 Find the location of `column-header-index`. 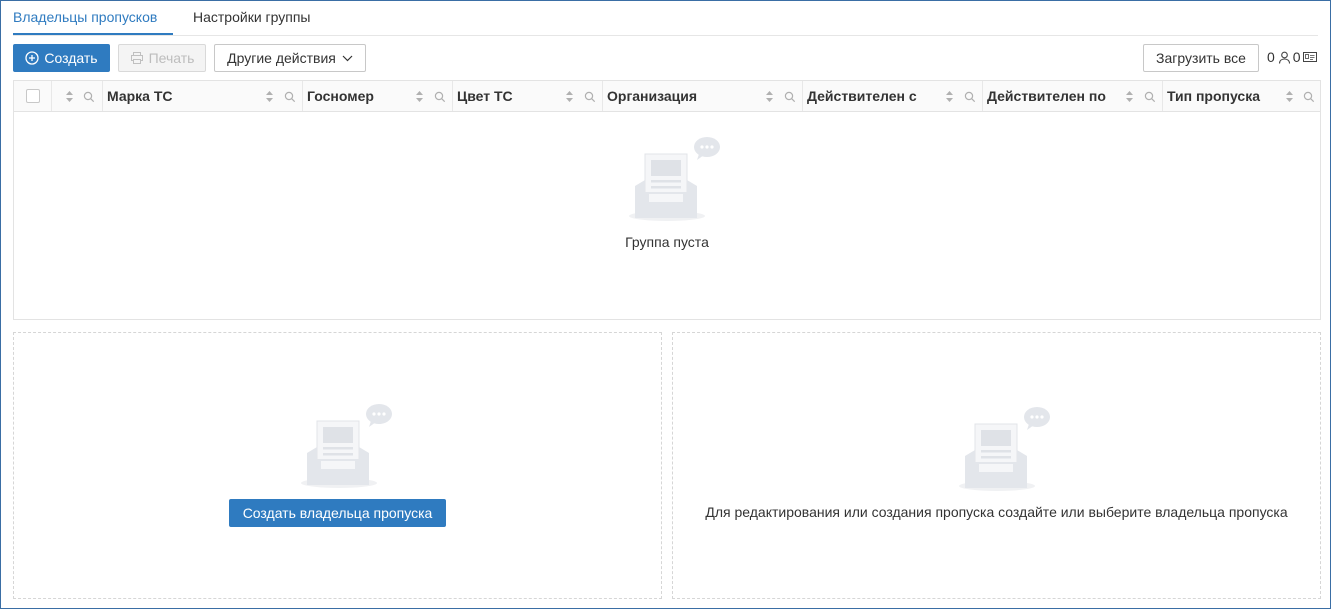

column-header-index is located at coordinates (76, 96).